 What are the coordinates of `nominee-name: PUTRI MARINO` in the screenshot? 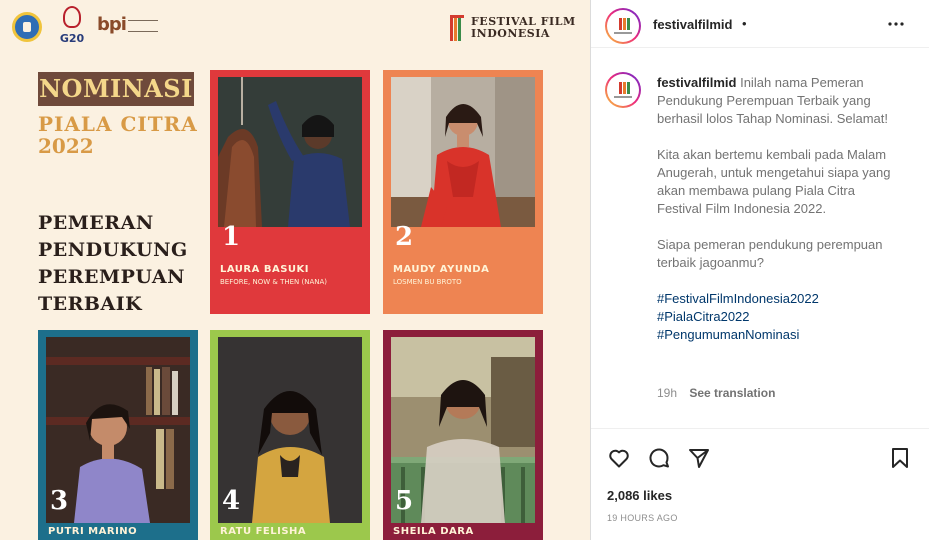 It's located at (93, 531).